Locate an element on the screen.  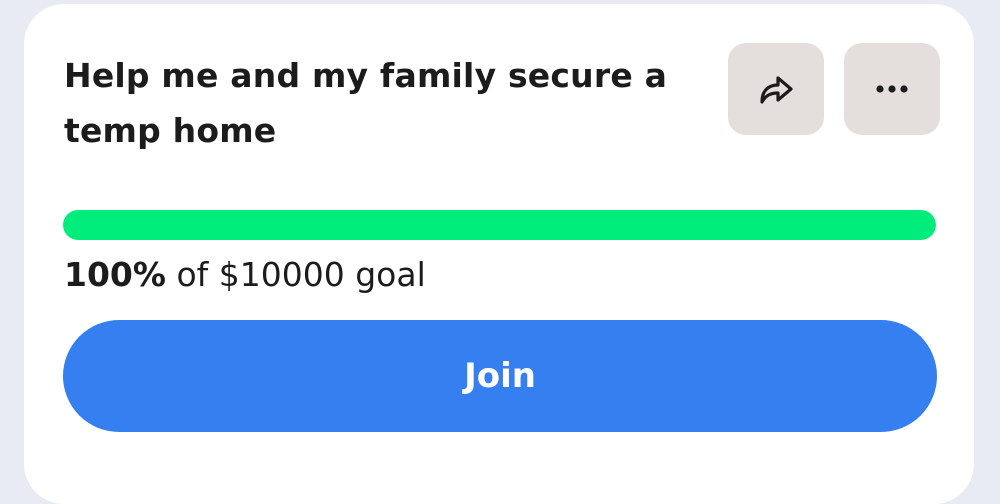
share-button is located at coordinates (776, 89).